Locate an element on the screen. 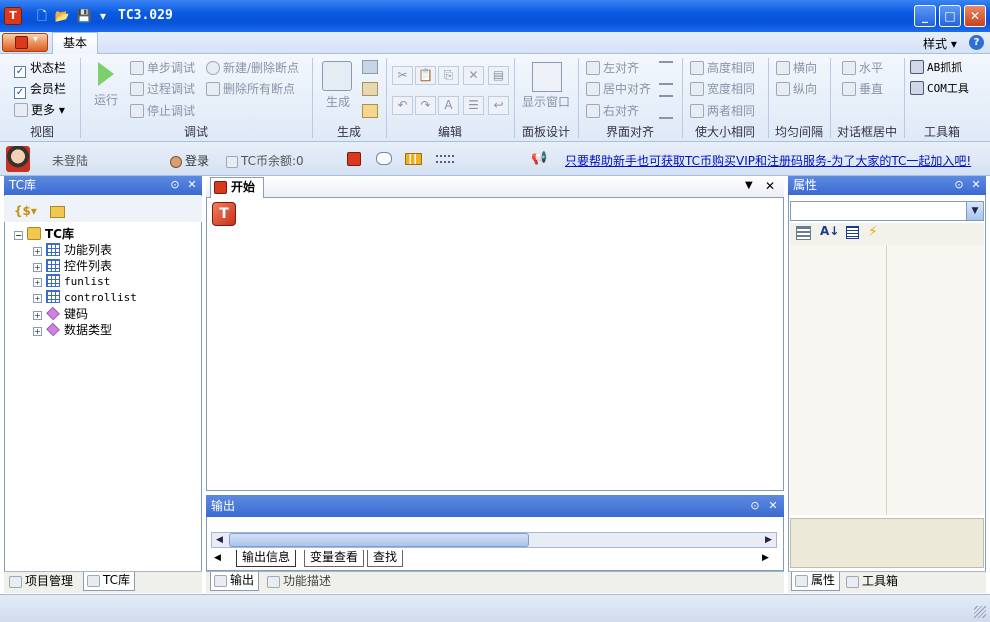  promo-link: 只要帮助新手也可获取TC币购买VIP和注册码服务-为了大家的TC一起加入吧! is located at coordinates (768, 160).